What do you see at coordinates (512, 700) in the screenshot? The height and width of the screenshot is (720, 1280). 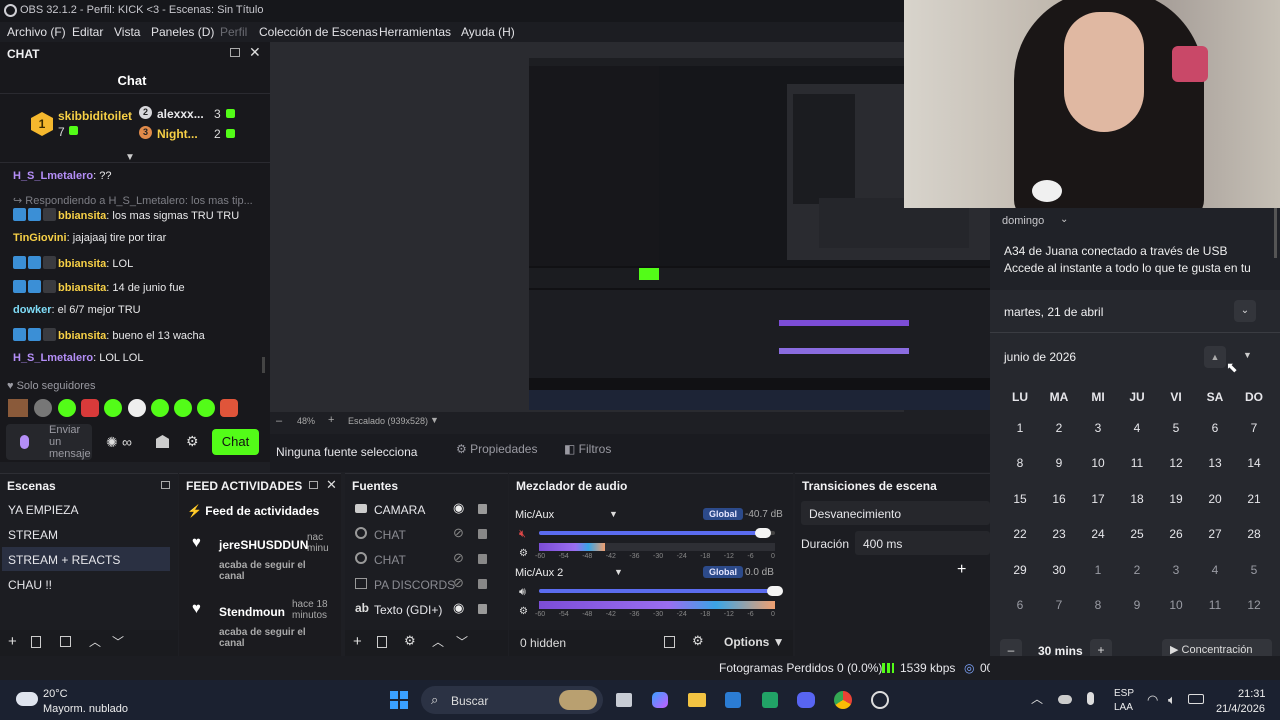 I see `taskbar-search: ⌕ Buscar` at bounding box center [512, 700].